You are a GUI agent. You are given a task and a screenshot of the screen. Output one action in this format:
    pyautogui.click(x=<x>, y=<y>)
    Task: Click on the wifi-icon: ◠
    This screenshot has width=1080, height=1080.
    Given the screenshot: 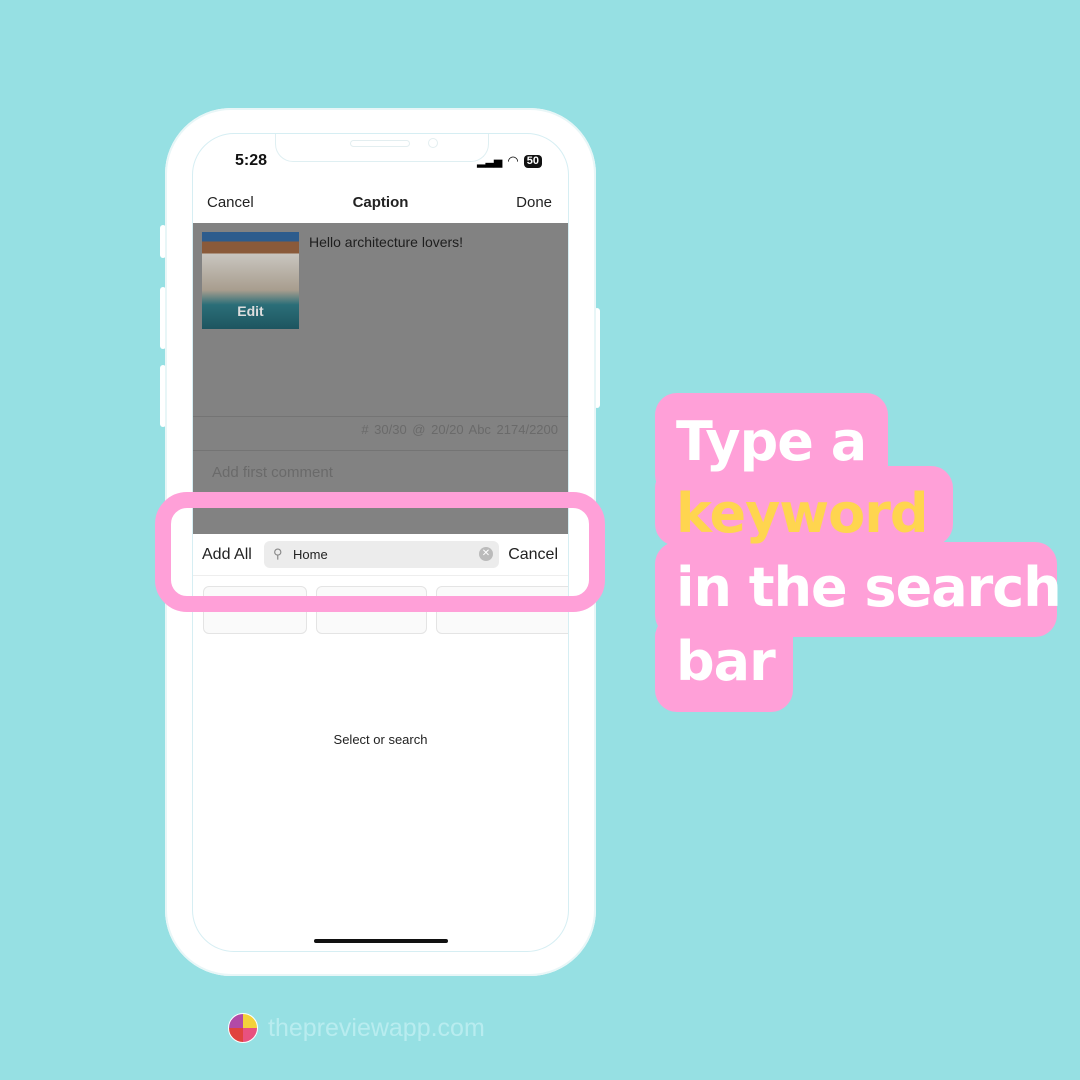 What is the action you would take?
    pyautogui.click(x=513, y=160)
    